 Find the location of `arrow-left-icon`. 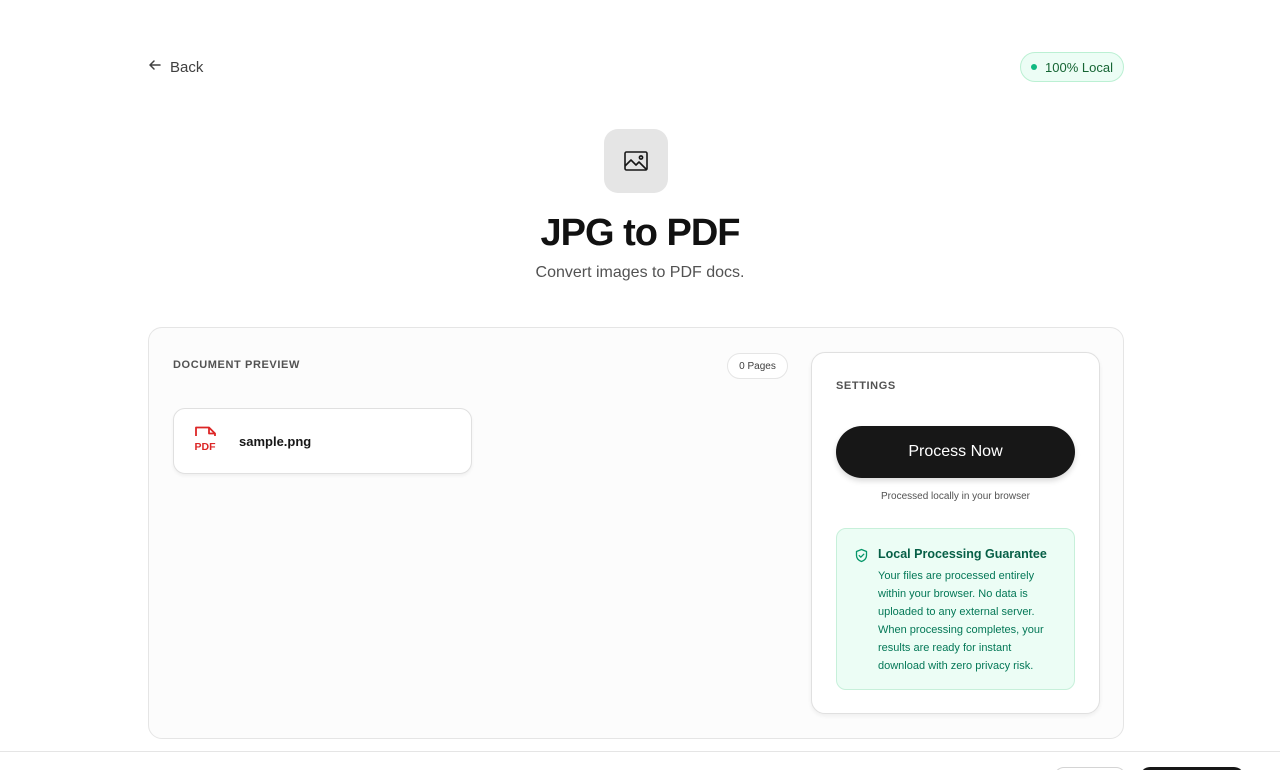

arrow-left-icon is located at coordinates (155, 67).